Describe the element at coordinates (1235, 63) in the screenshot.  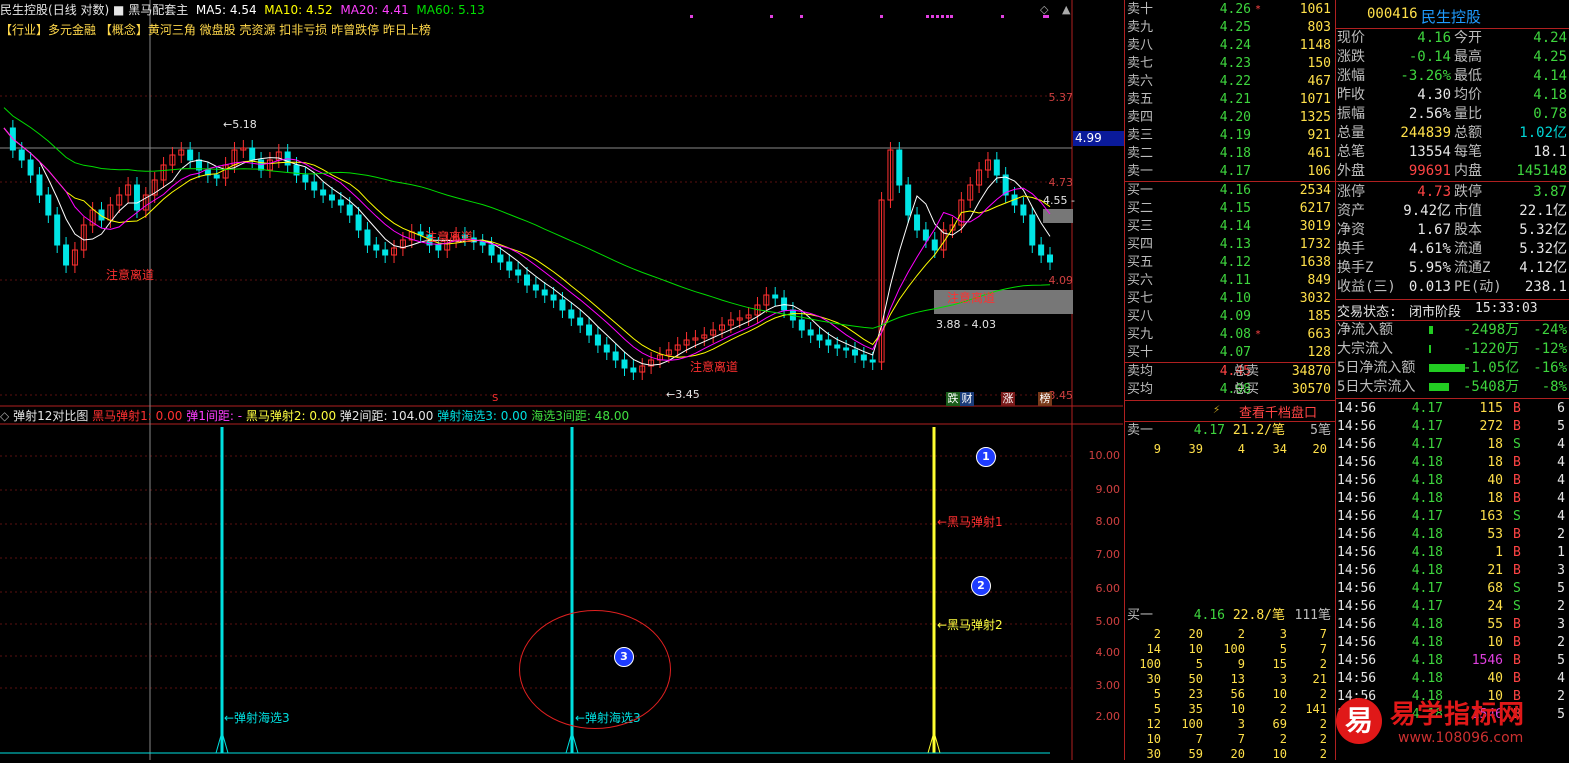
I see `level-price: 4.23` at that location.